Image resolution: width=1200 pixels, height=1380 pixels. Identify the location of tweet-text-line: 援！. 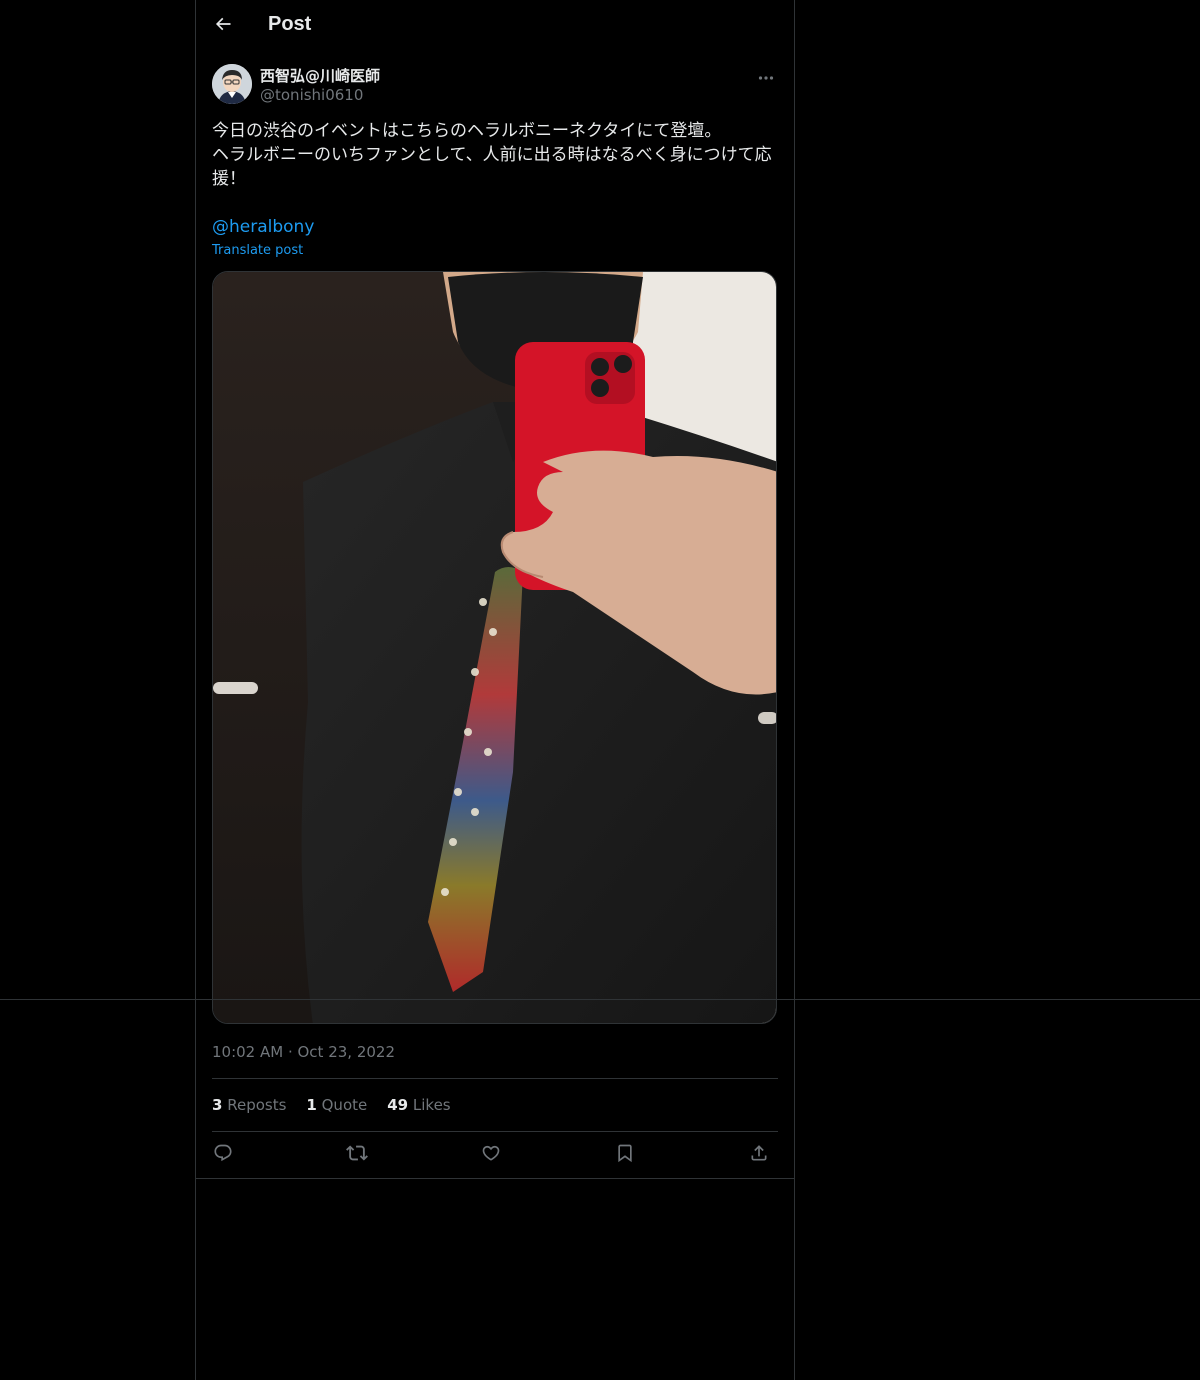
(229, 179).